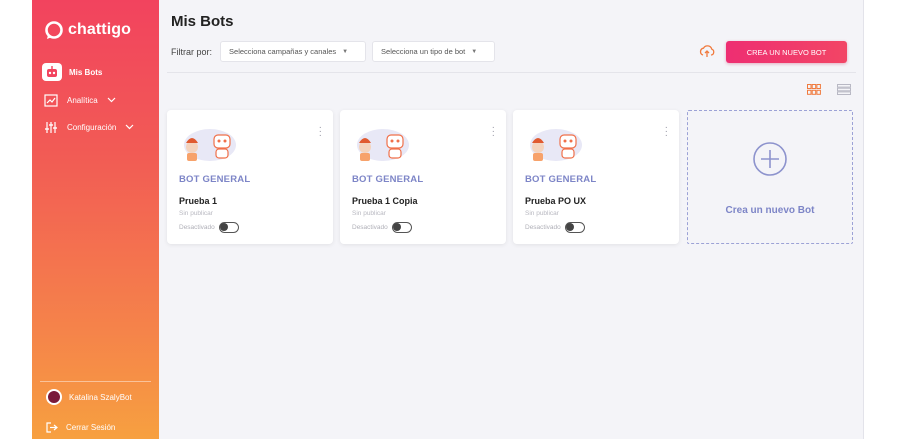 The width and height of the screenshot is (900, 439). I want to click on grid-view-icon, so click(814, 89).